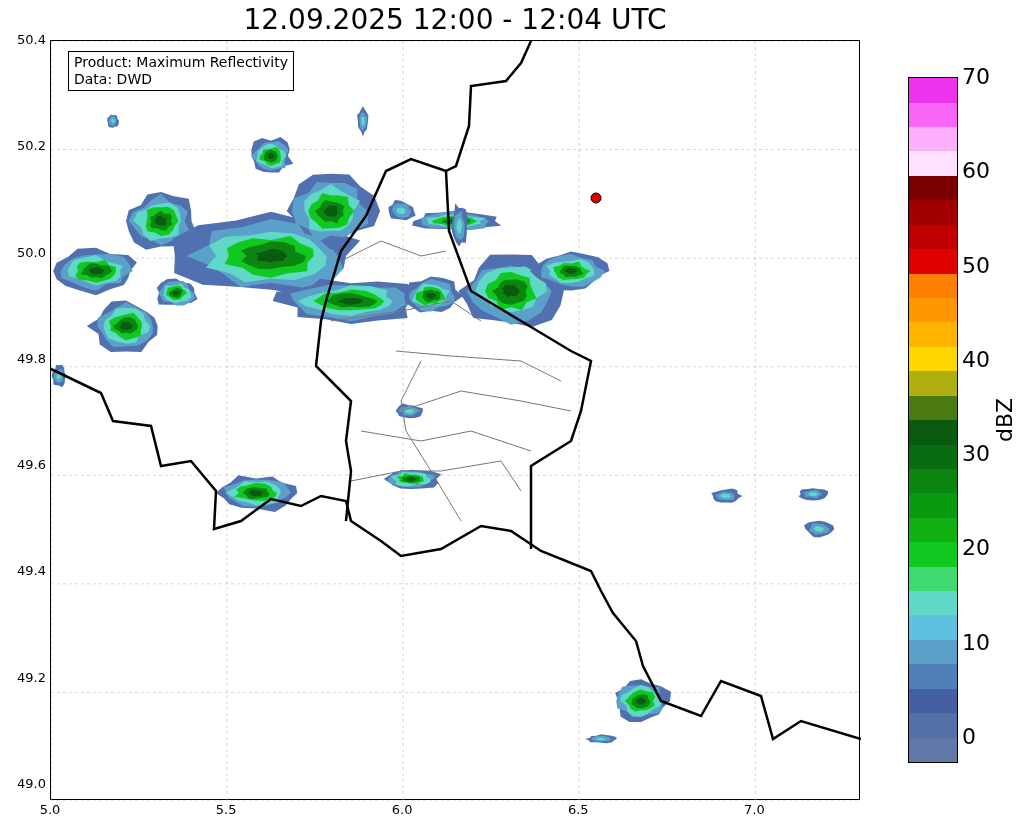 The height and width of the screenshot is (834, 1023). I want to click on location-marker, so click(596, 198).